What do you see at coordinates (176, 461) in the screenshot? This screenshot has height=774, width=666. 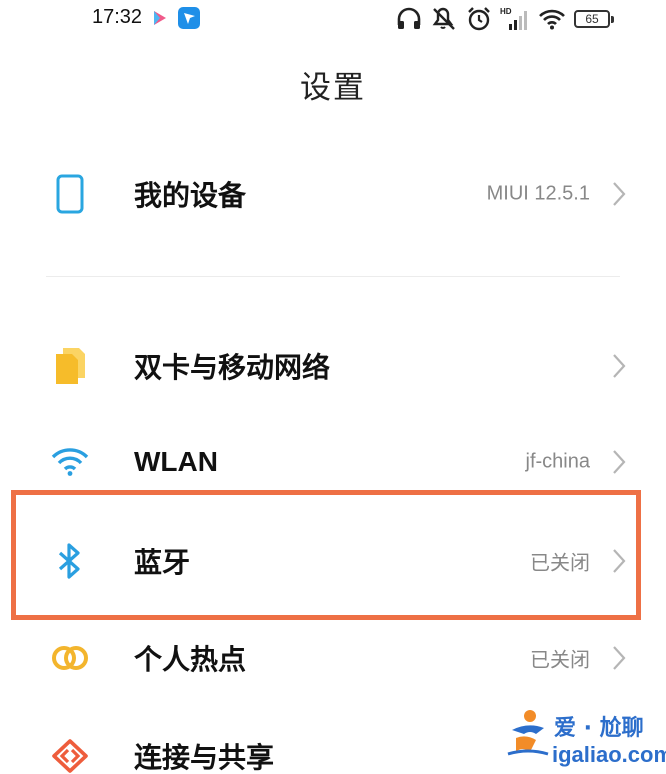 I see `settings-item-label: WLAN` at bounding box center [176, 461].